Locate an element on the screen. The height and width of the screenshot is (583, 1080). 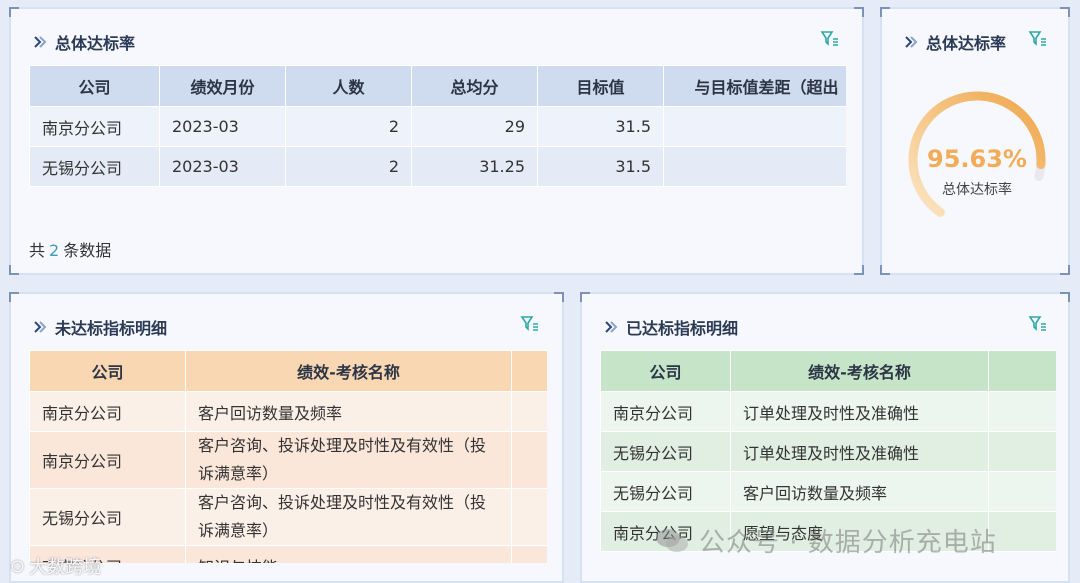
table-row: 南京分公司 2023-03 2 29 31.5 is located at coordinates (437, 126).